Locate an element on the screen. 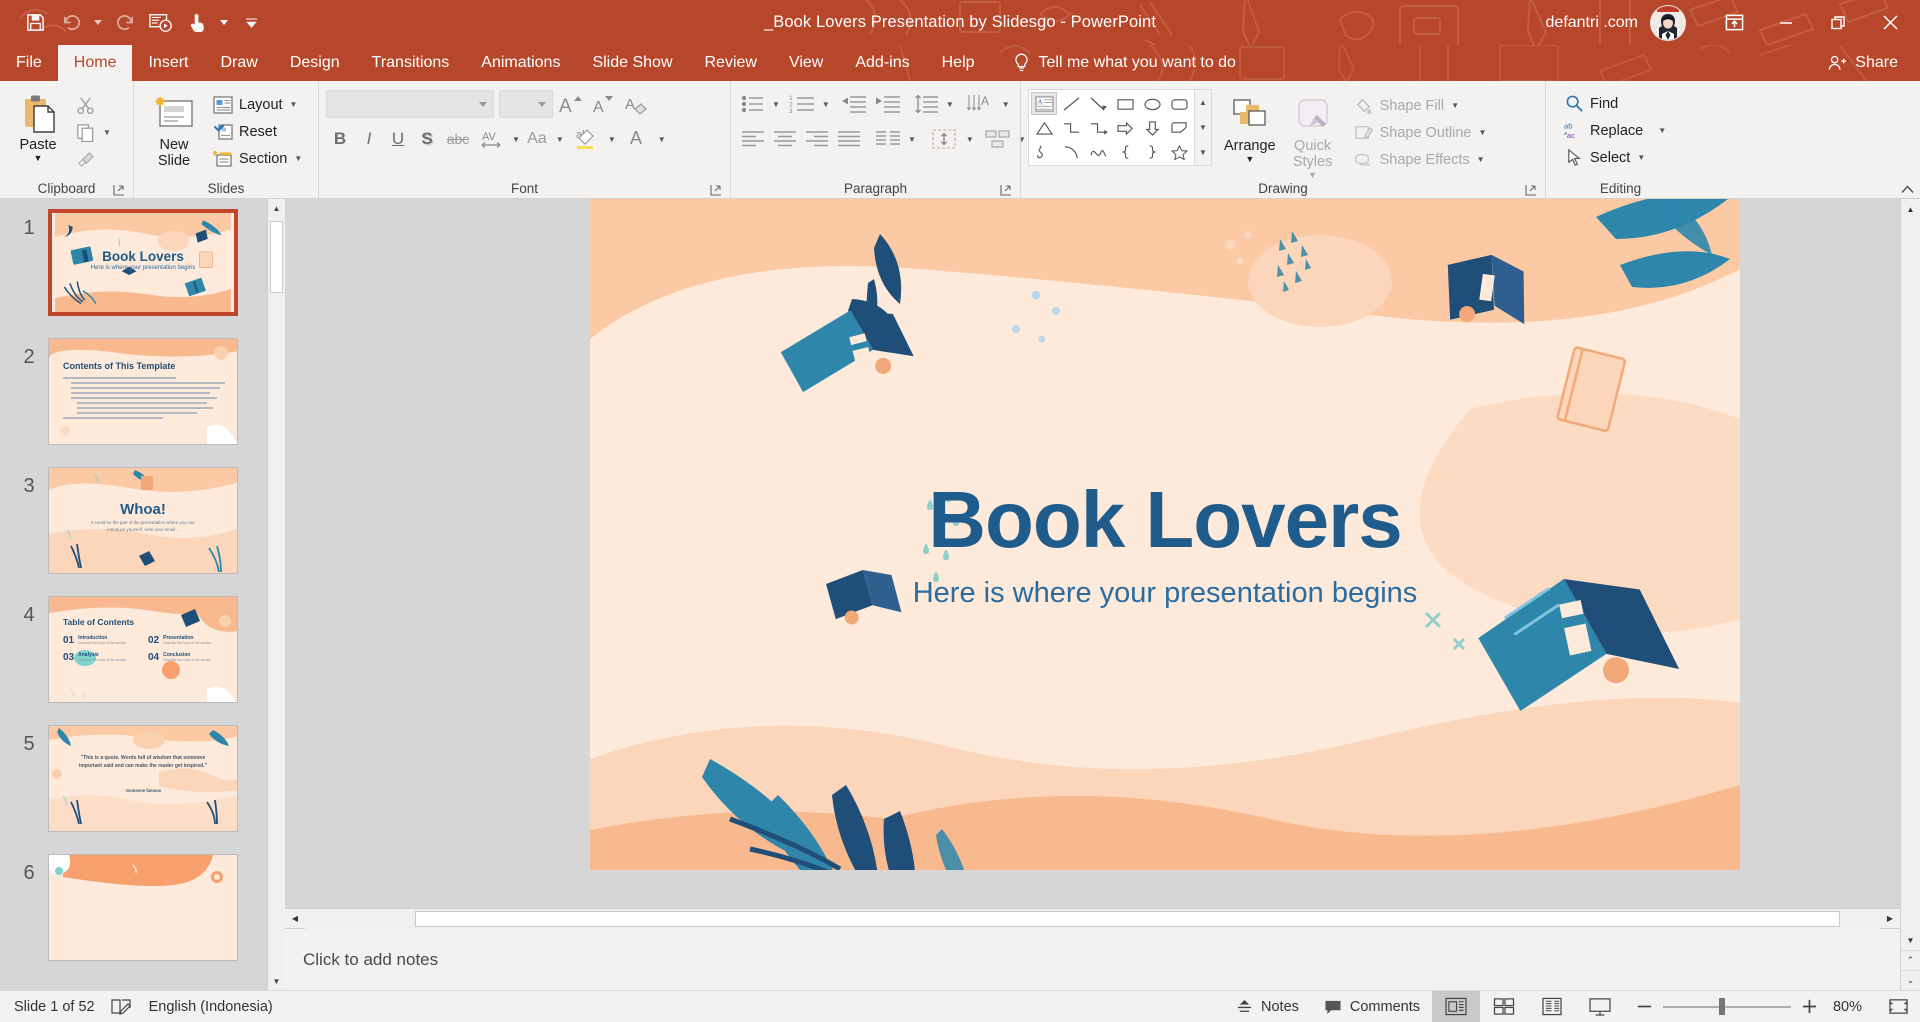 The width and height of the screenshot is (1920, 1022). copy-button: ▼ is located at coordinates (92, 132).